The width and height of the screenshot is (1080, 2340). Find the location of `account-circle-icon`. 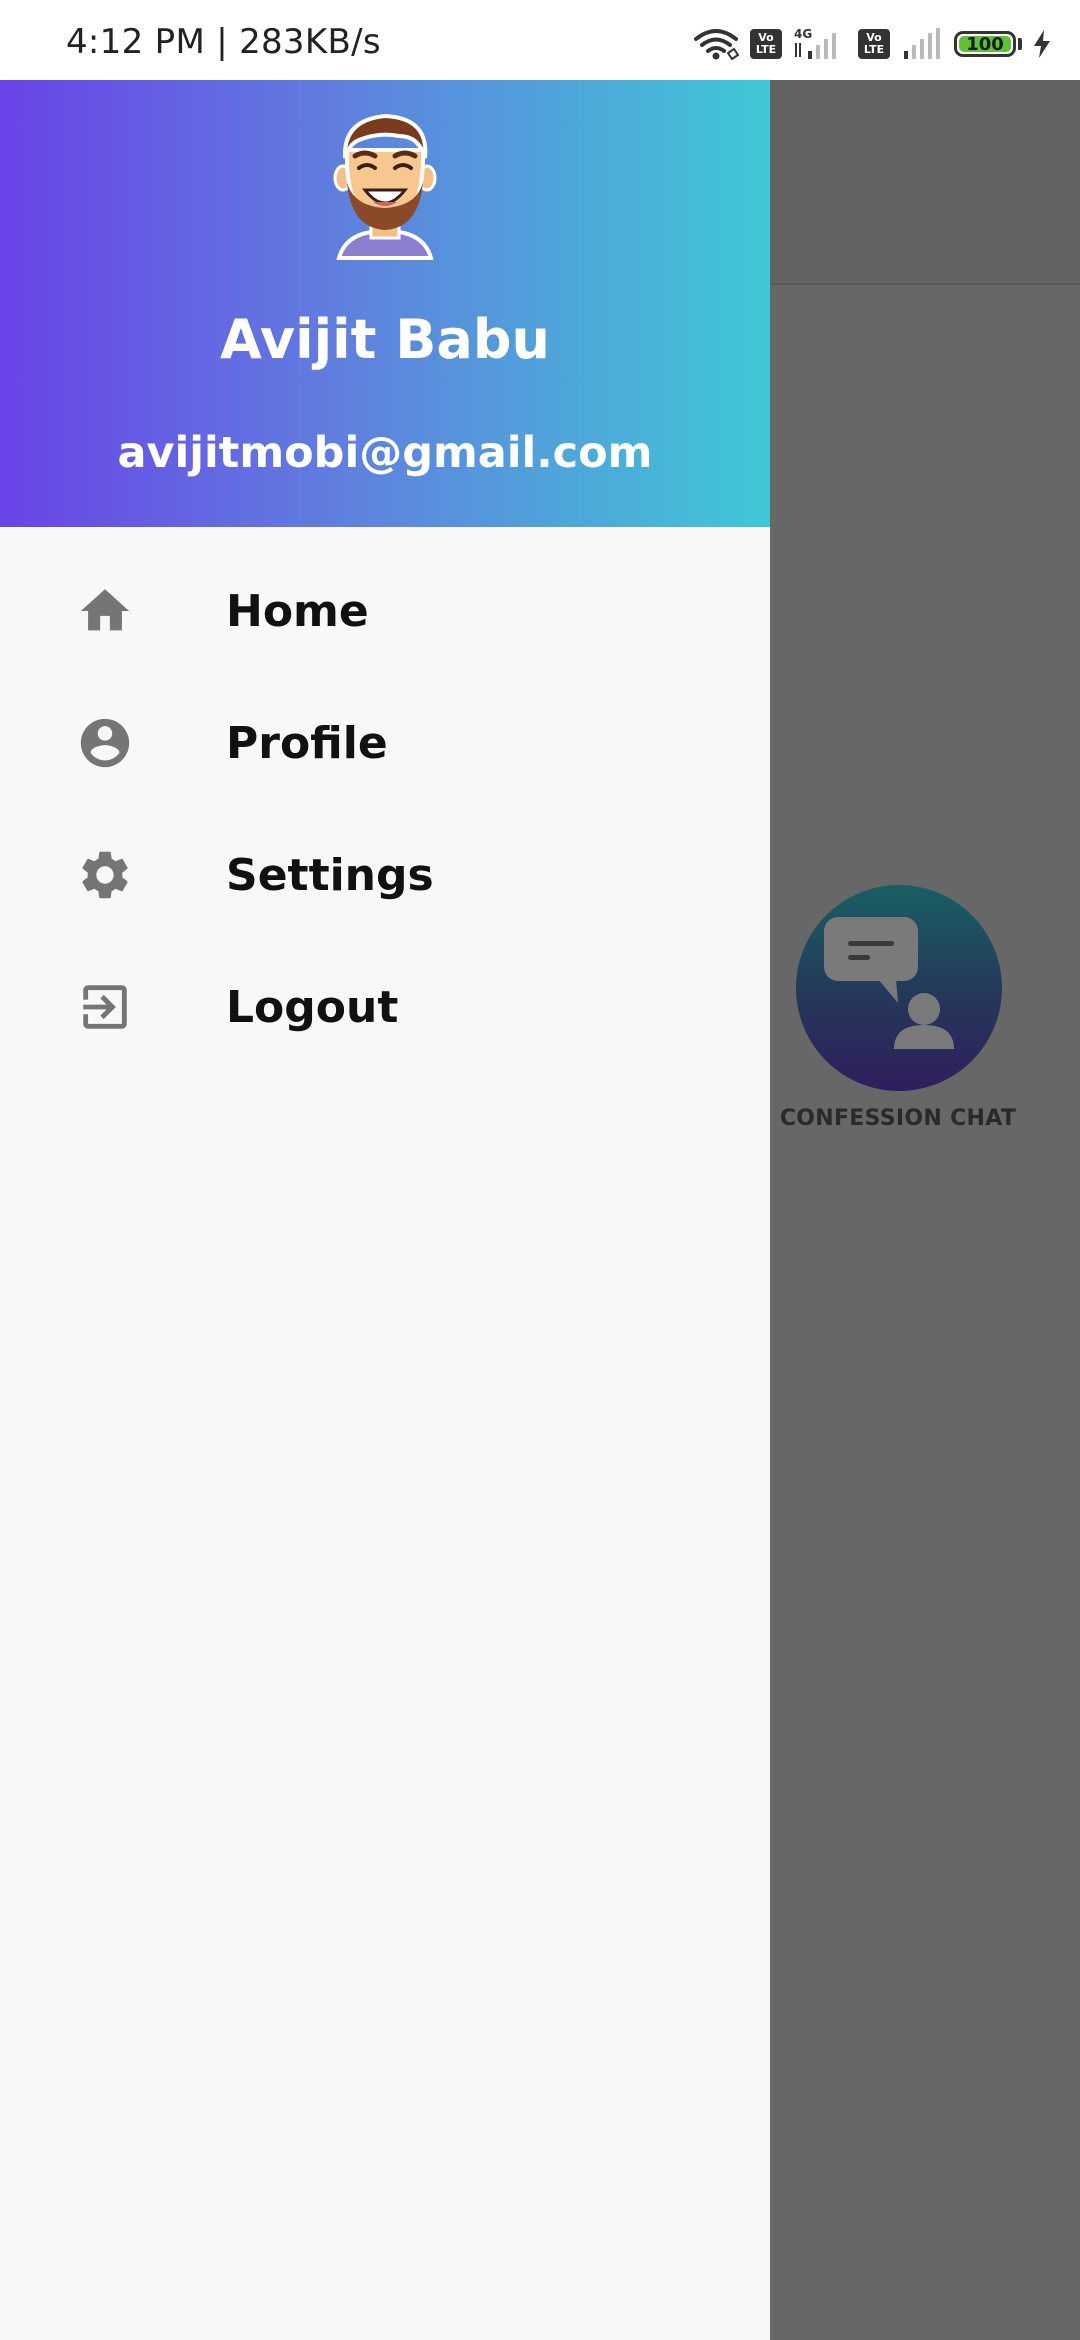

account-circle-icon is located at coordinates (105, 743).